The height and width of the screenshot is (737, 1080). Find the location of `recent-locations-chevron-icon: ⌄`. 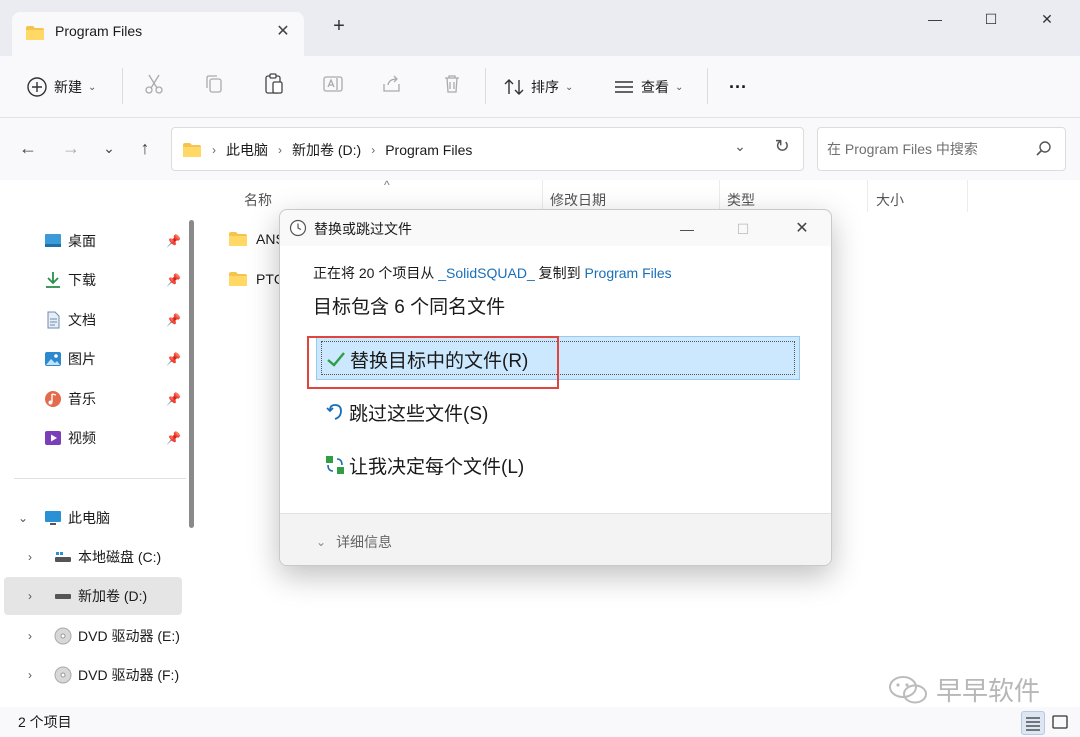

recent-locations-chevron-icon: ⌄ is located at coordinates (109, 148).